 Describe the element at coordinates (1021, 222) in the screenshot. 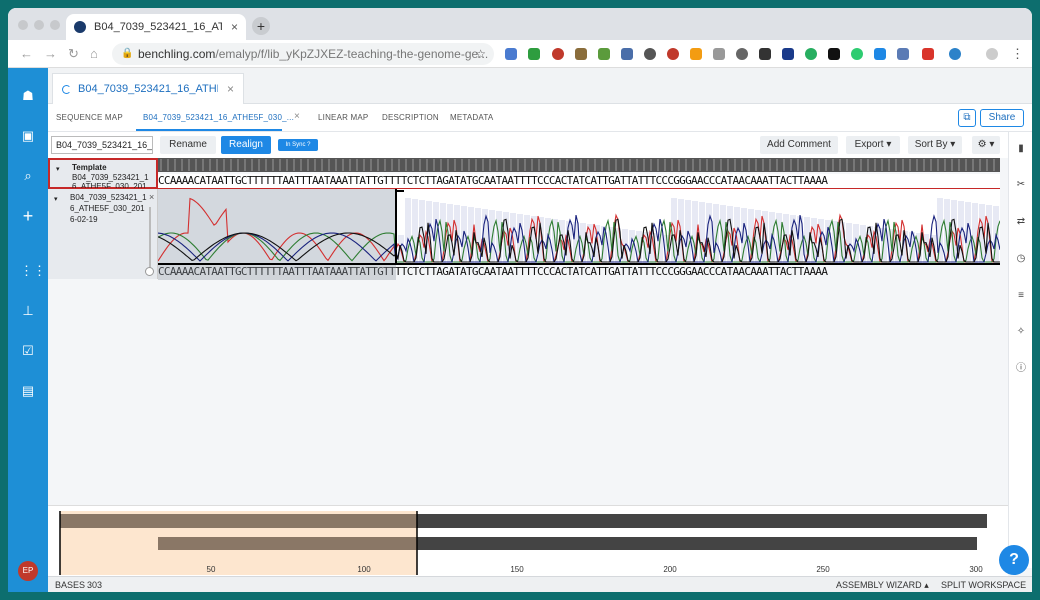

I see `swap-icon: ⇄` at that location.